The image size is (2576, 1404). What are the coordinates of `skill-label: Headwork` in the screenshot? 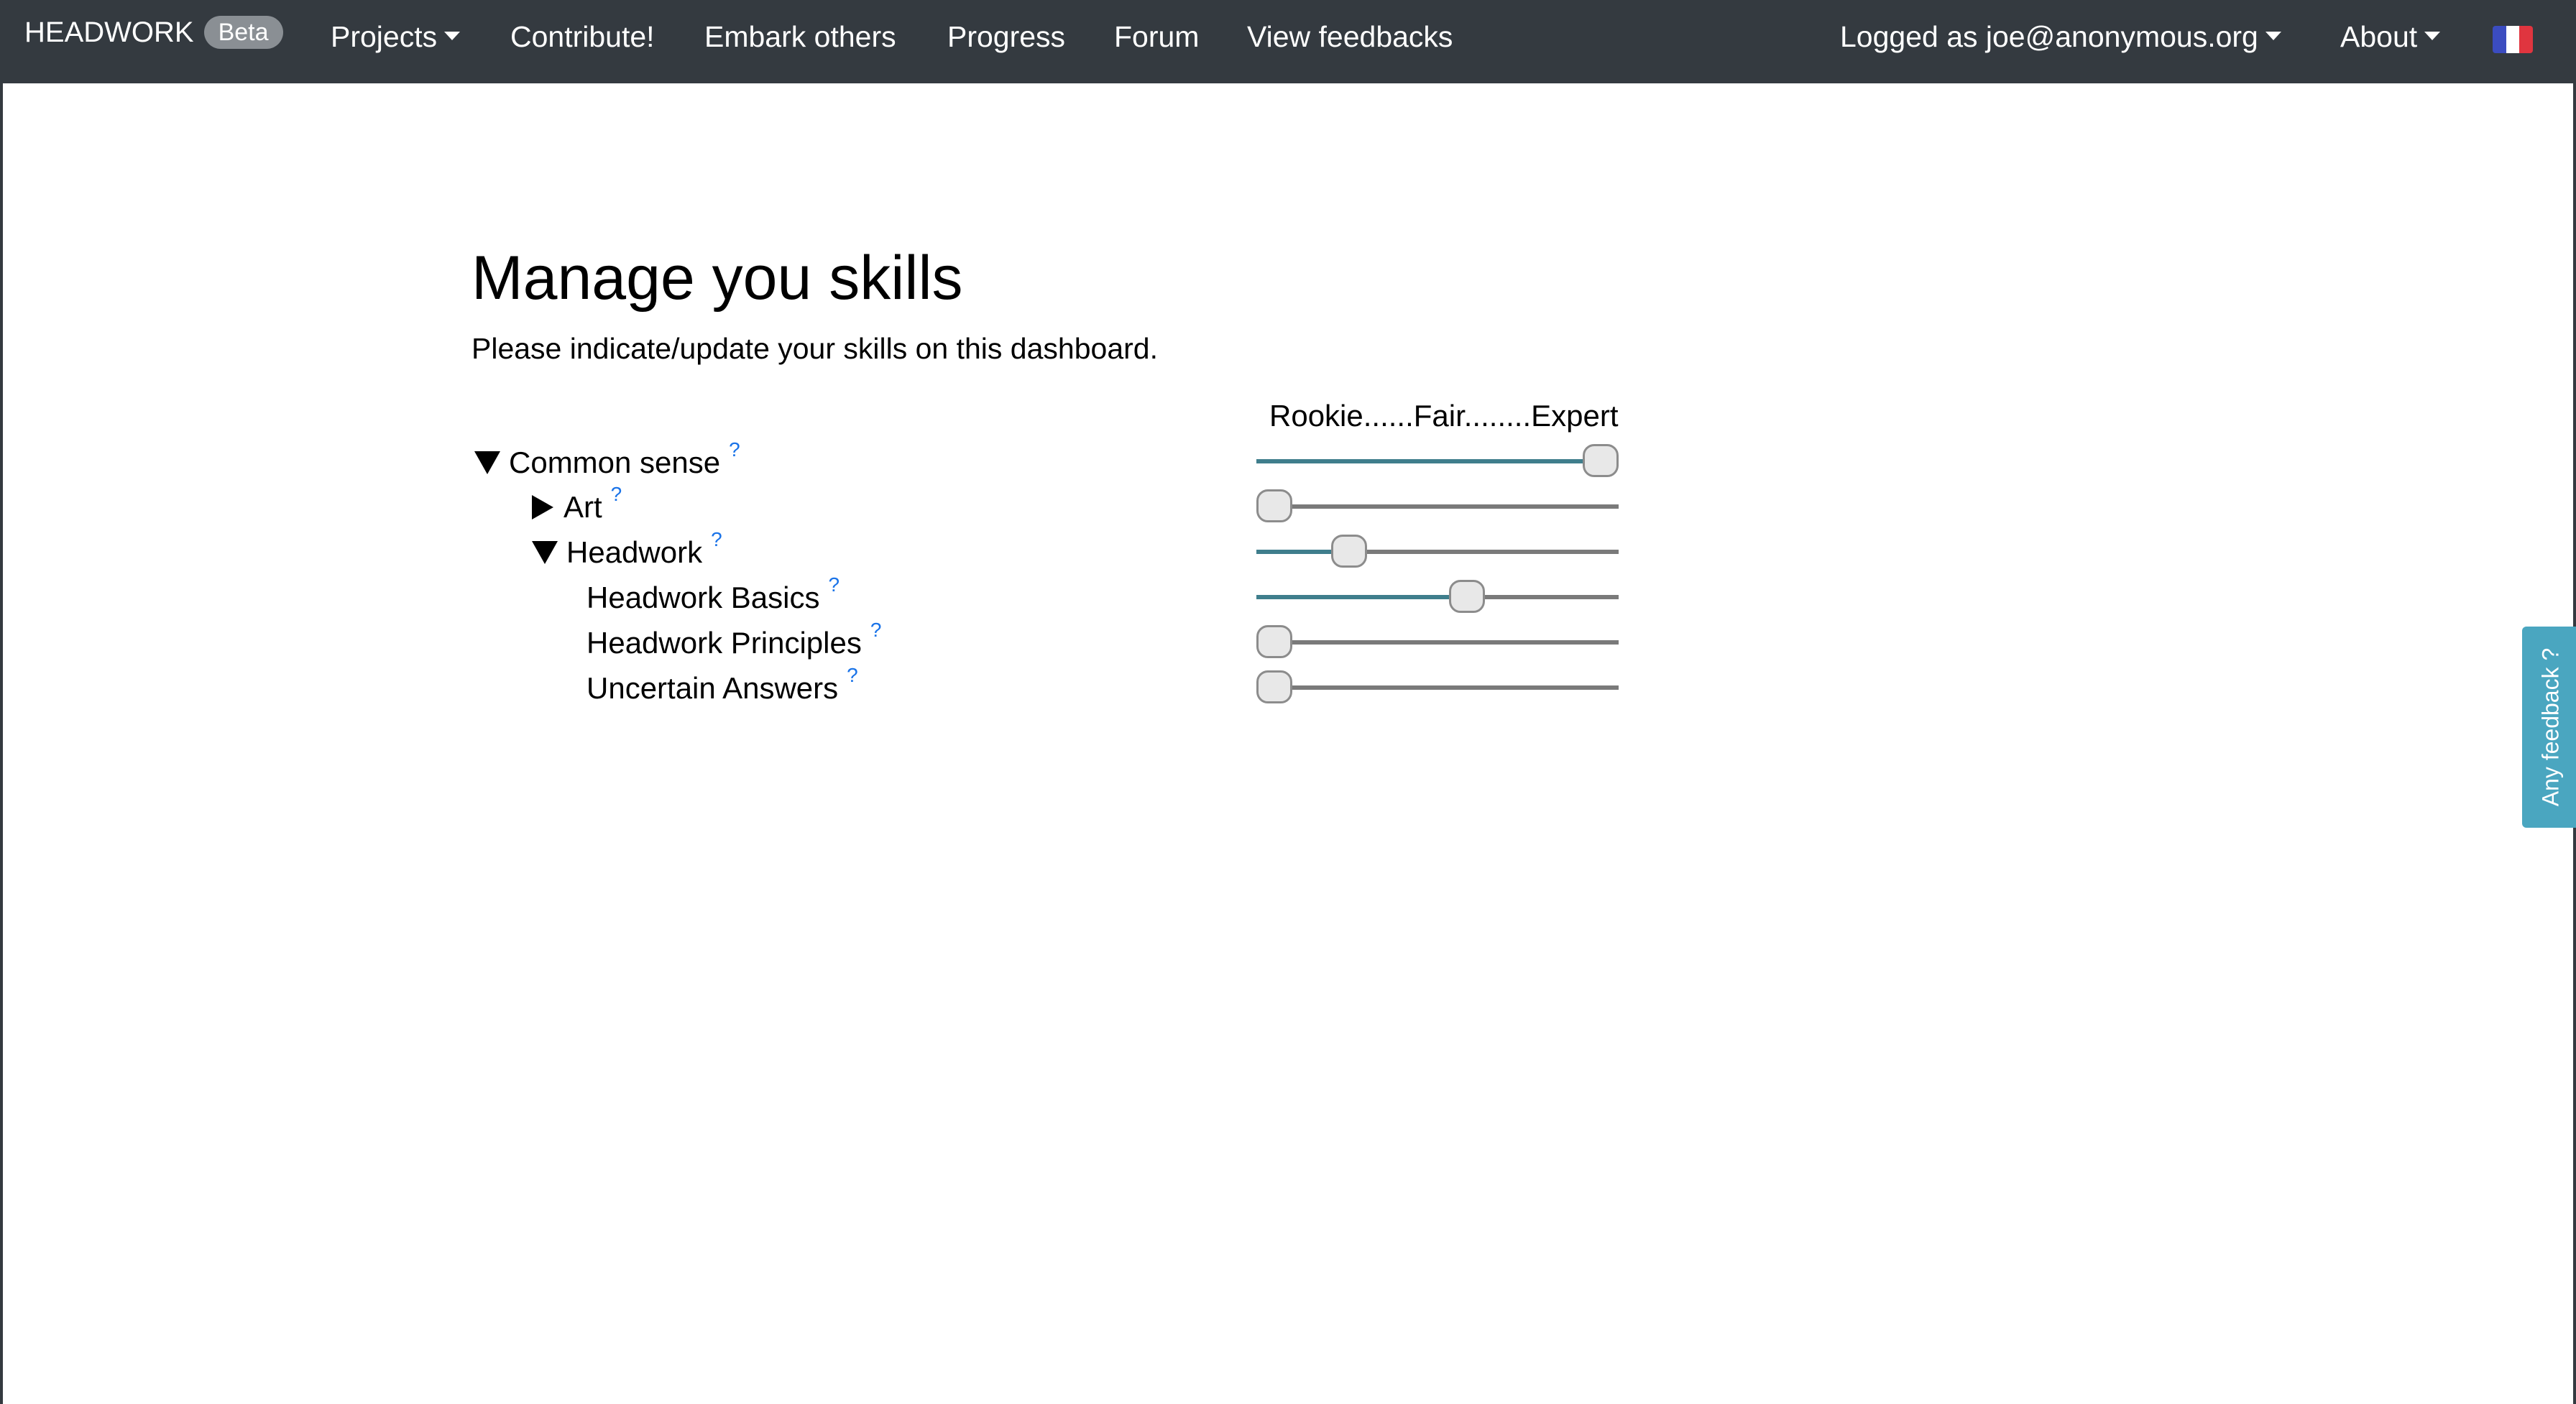 It's located at (634, 552).